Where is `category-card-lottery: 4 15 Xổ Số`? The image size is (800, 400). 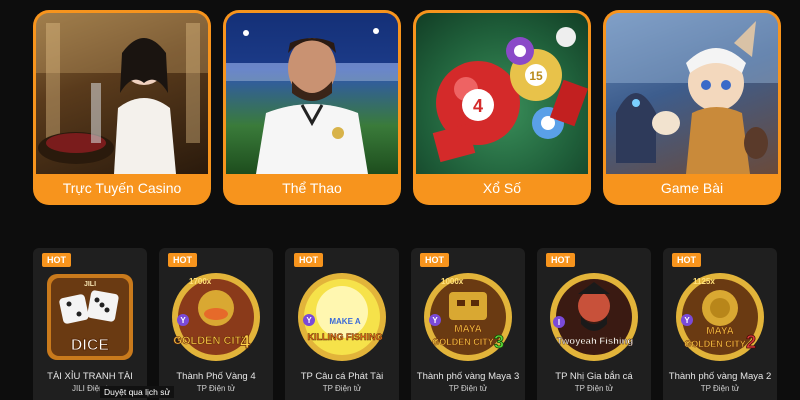
category-card-lottery: 4 15 Xổ Số is located at coordinates (502, 107).